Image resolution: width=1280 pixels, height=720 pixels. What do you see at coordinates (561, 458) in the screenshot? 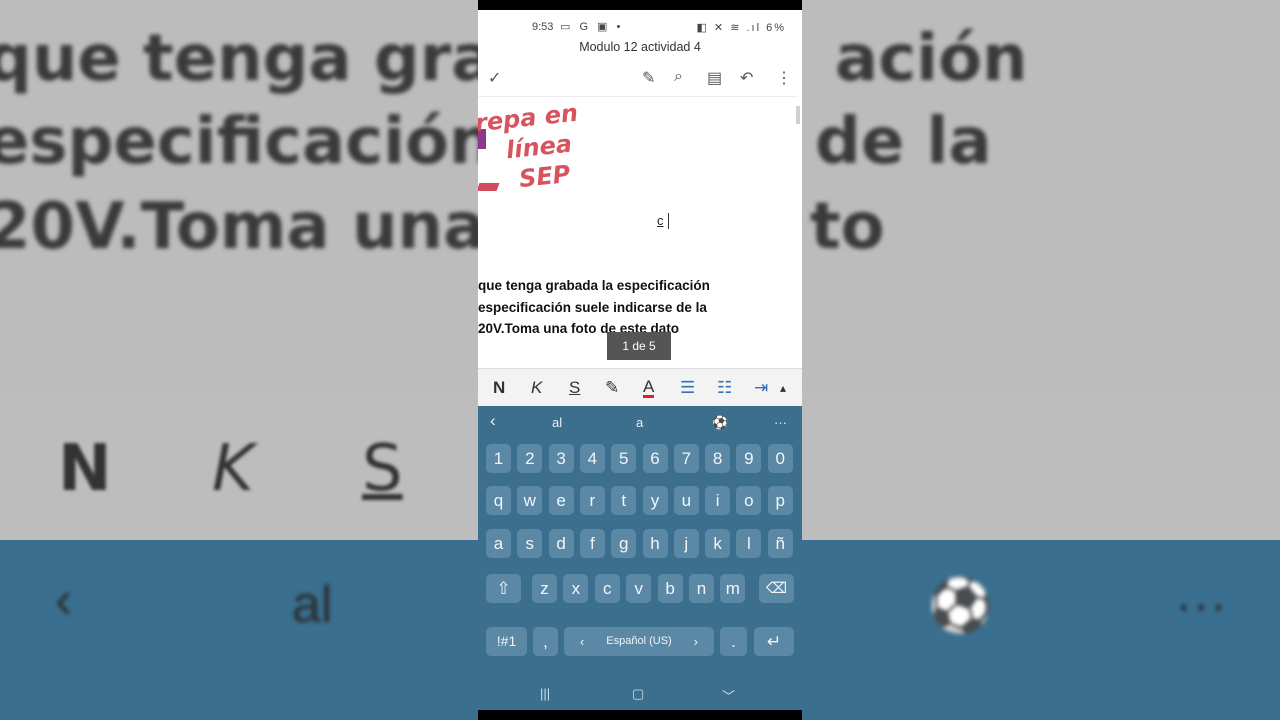
I see `key-3: 3` at bounding box center [561, 458].